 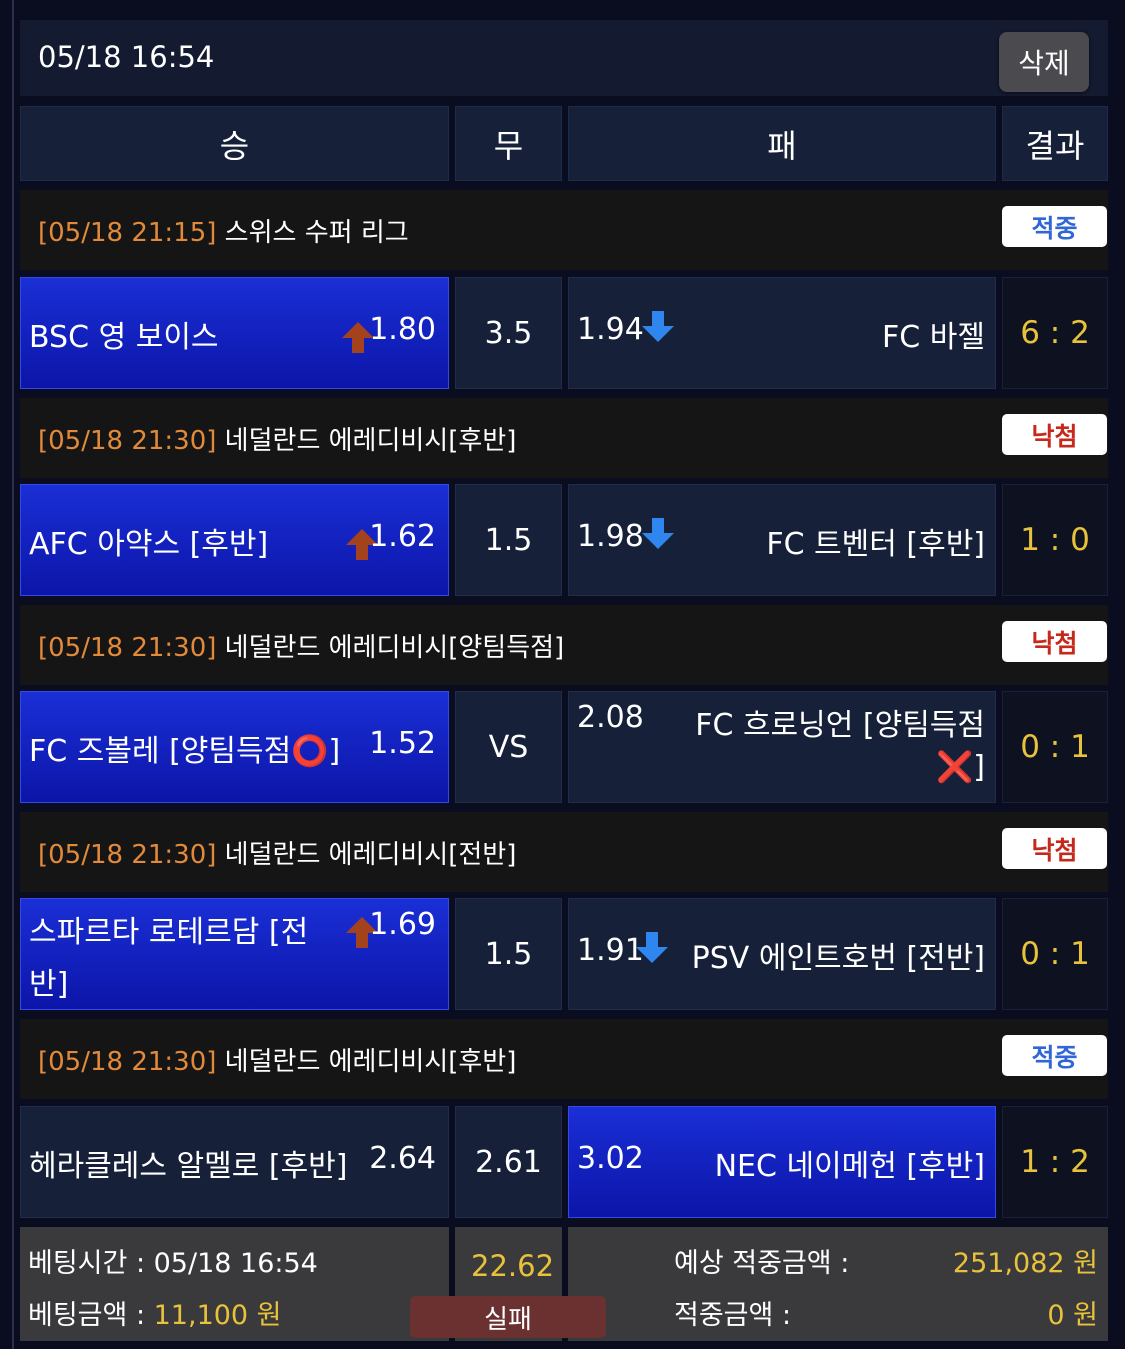 I want to click on expected-payout-label: 예상 적중금액 :, so click(x=762, y=1263).